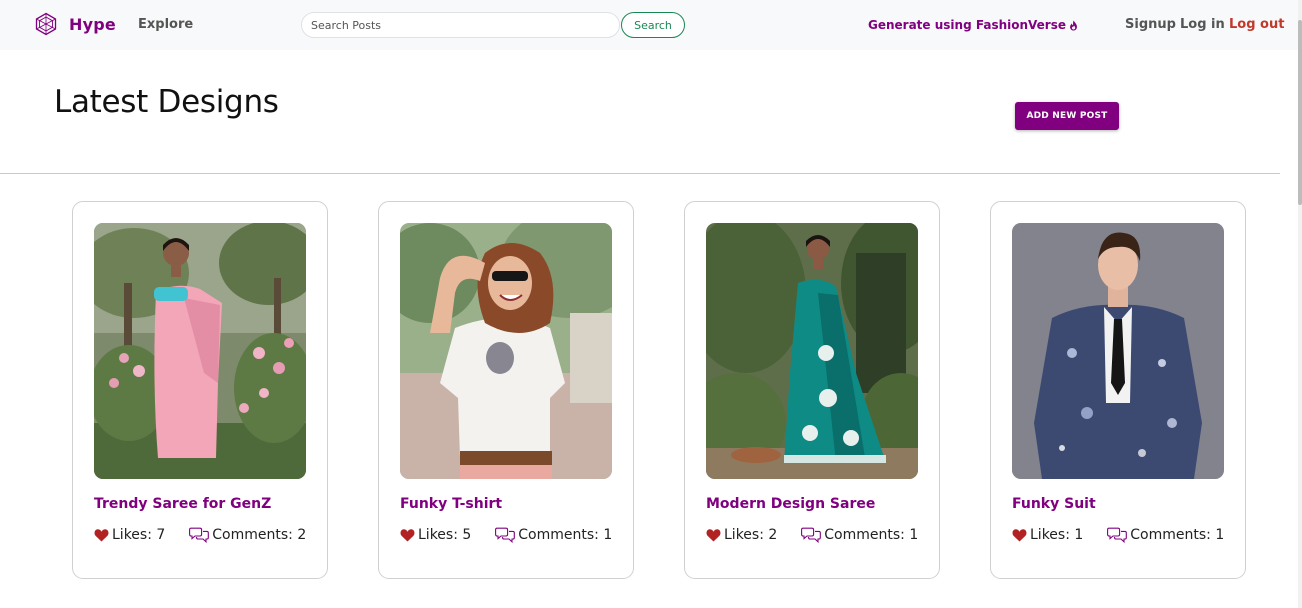  Describe the element at coordinates (812, 351) in the screenshot. I see `post-image-teal-saree` at that location.